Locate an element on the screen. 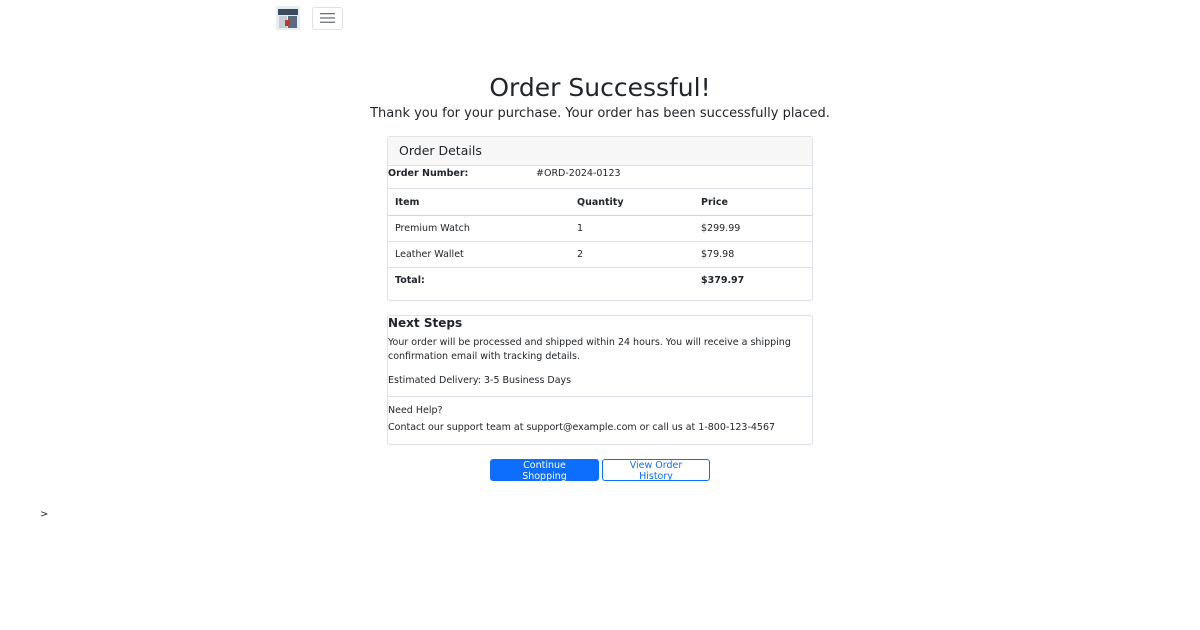  stray-text: > is located at coordinates (44, 514).